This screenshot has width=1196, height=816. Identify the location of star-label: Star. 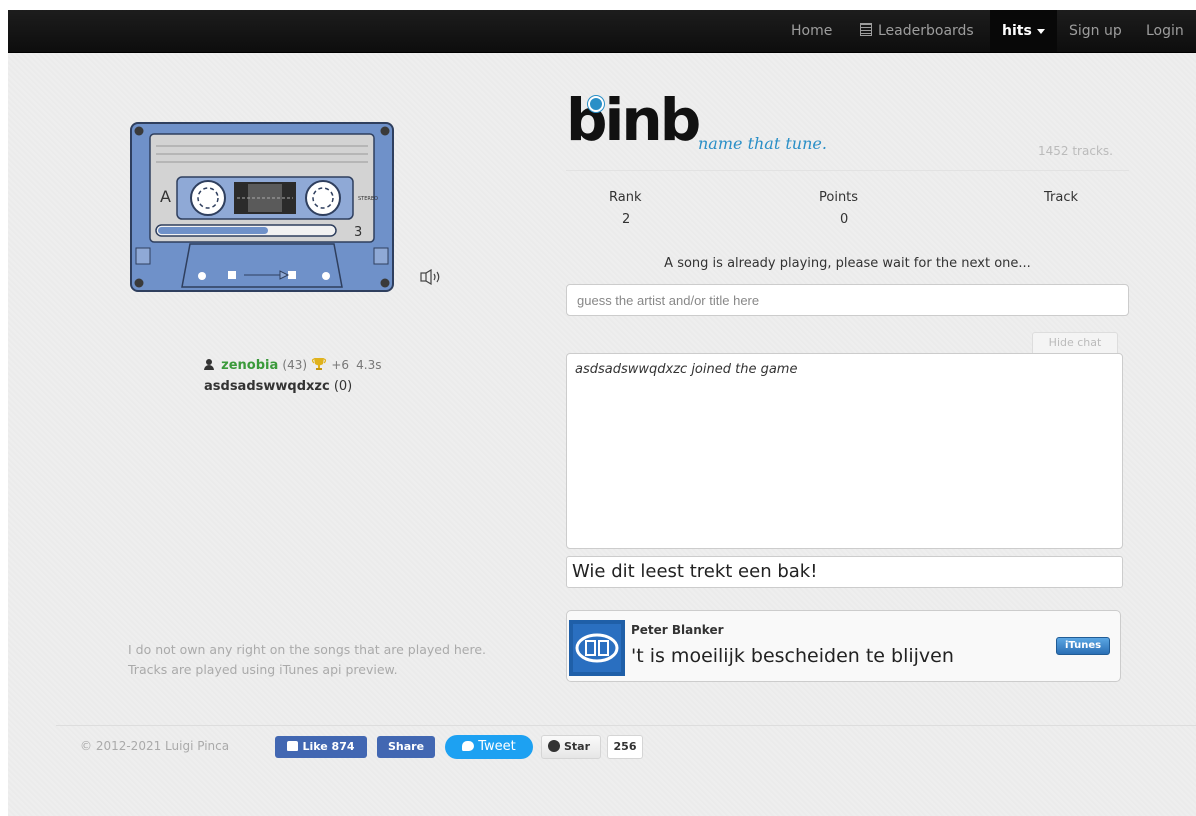
(577, 746).